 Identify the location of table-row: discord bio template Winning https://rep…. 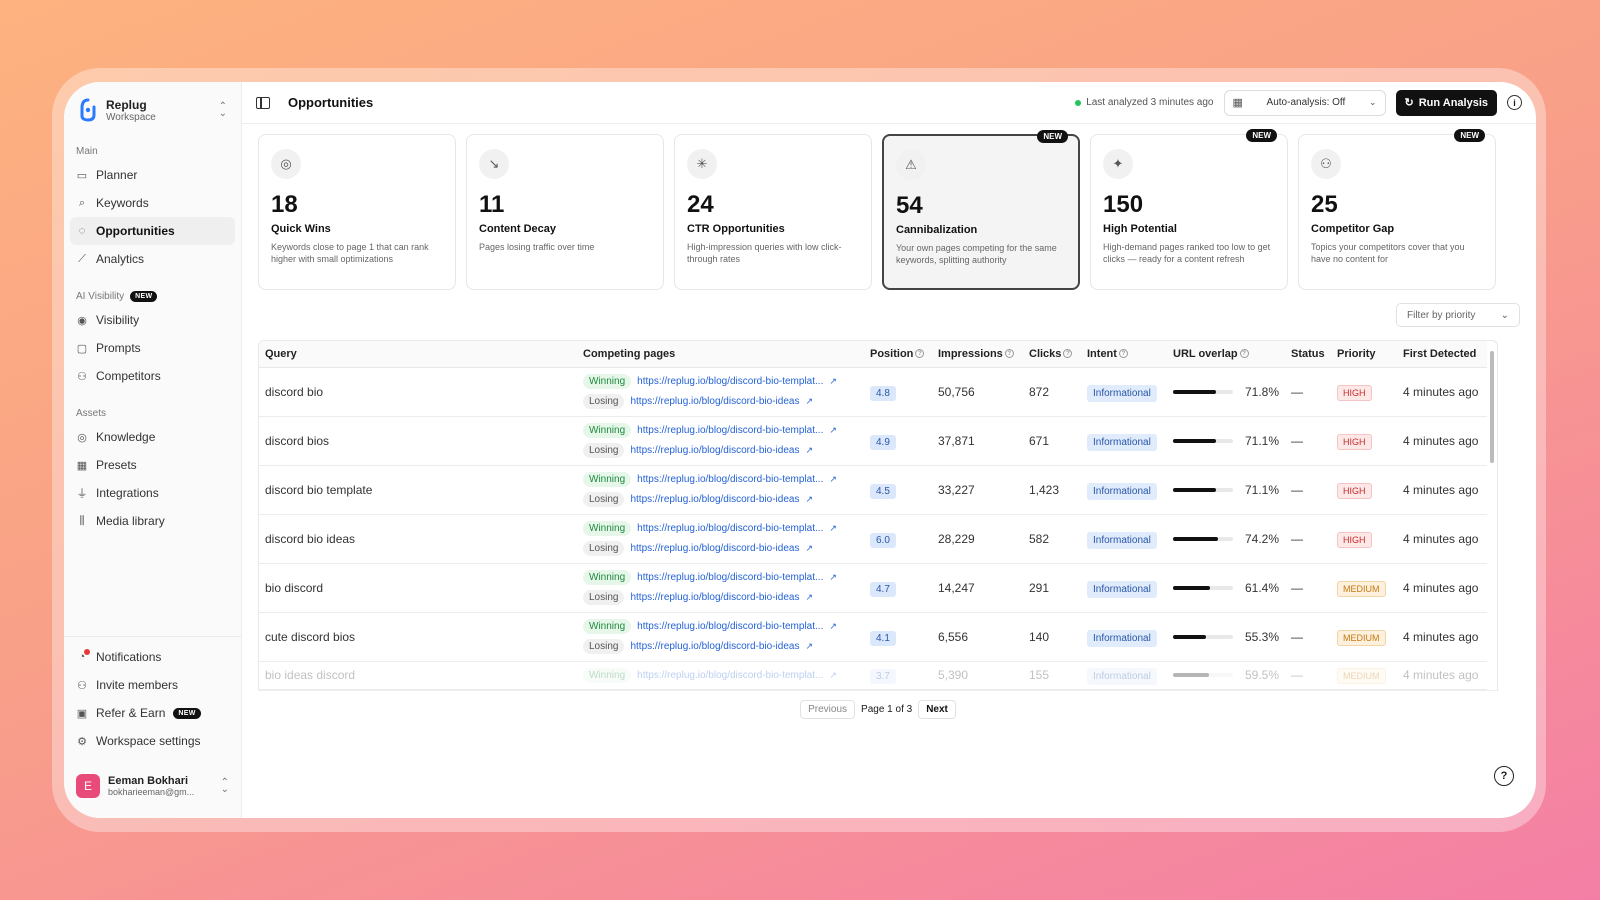
(873, 489).